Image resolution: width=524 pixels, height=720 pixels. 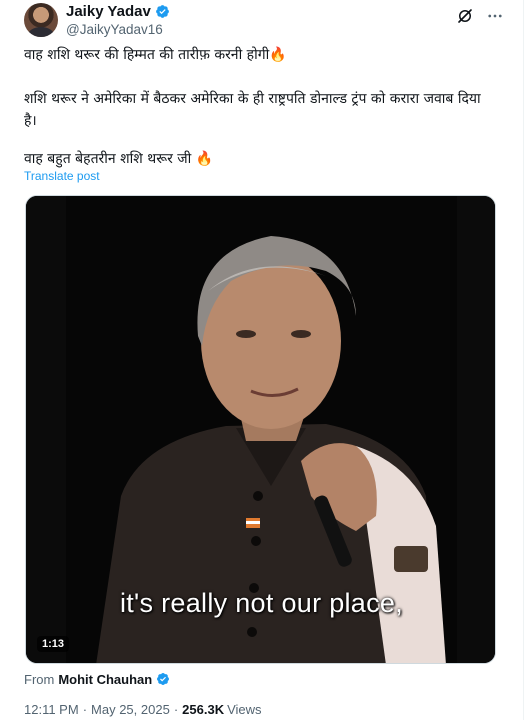 I want to click on source-name: Mohit Chauhan, so click(x=105, y=679).